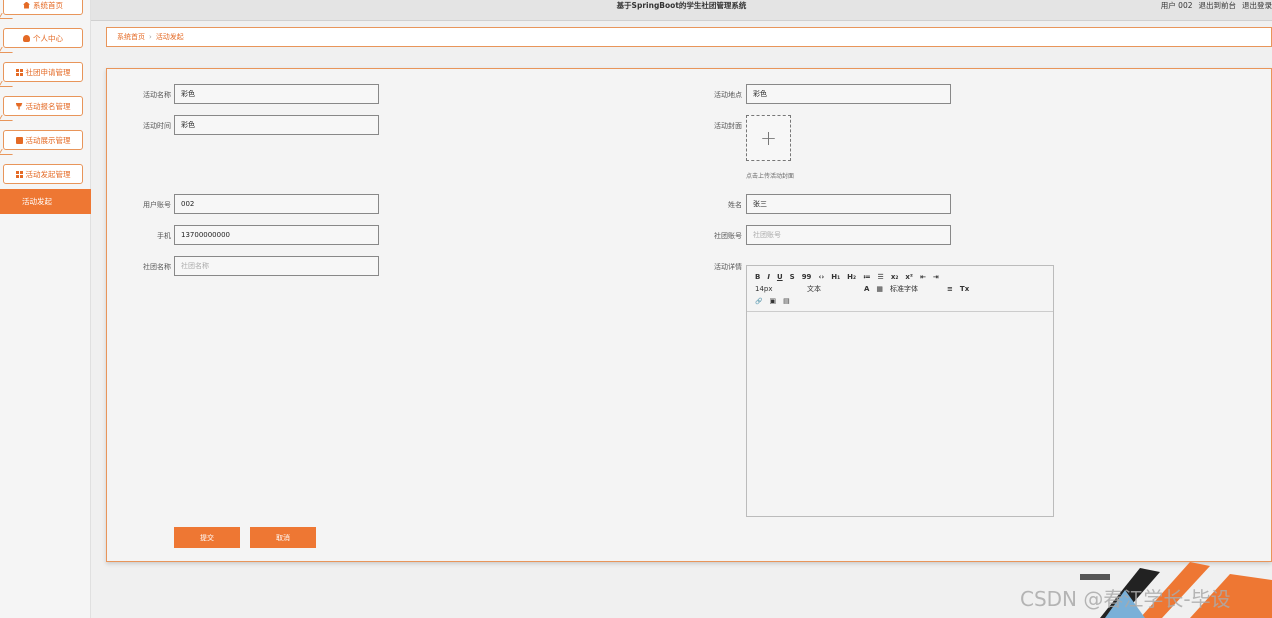 The width and height of the screenshot is (1272, 618). I want to click on editor-toolbar-row: 🔗 ▣ ▤, so click(900, 301).